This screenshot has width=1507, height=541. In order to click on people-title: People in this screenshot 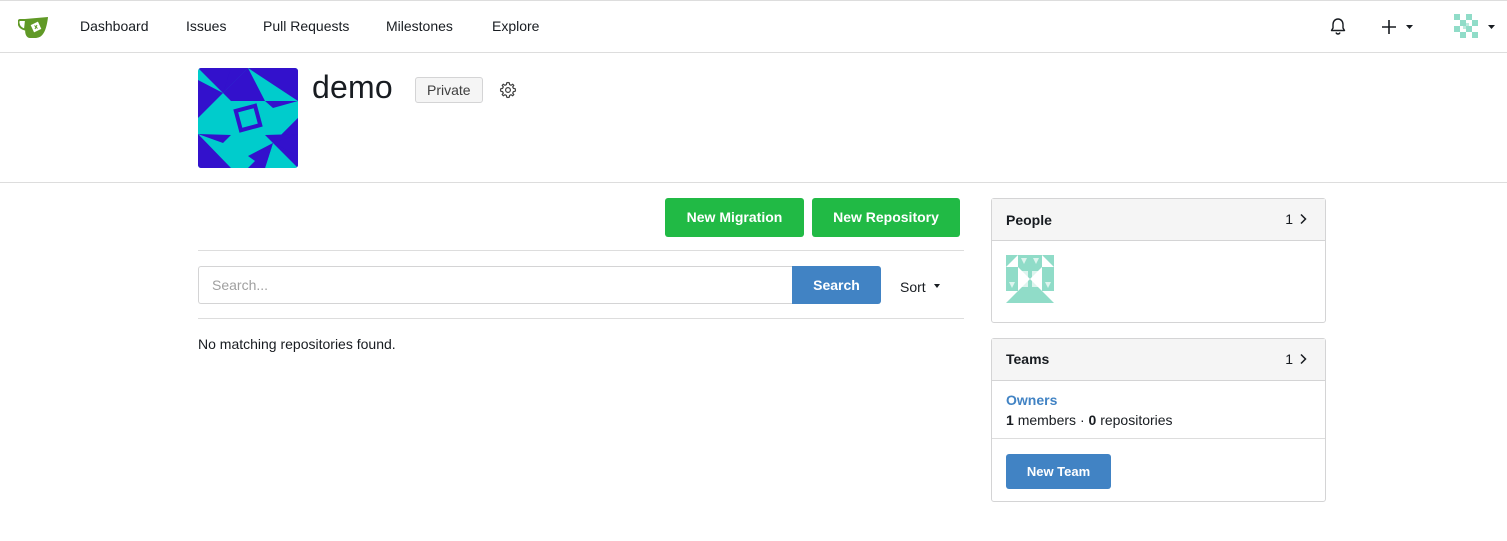, I will do `click(1029, 220)`.